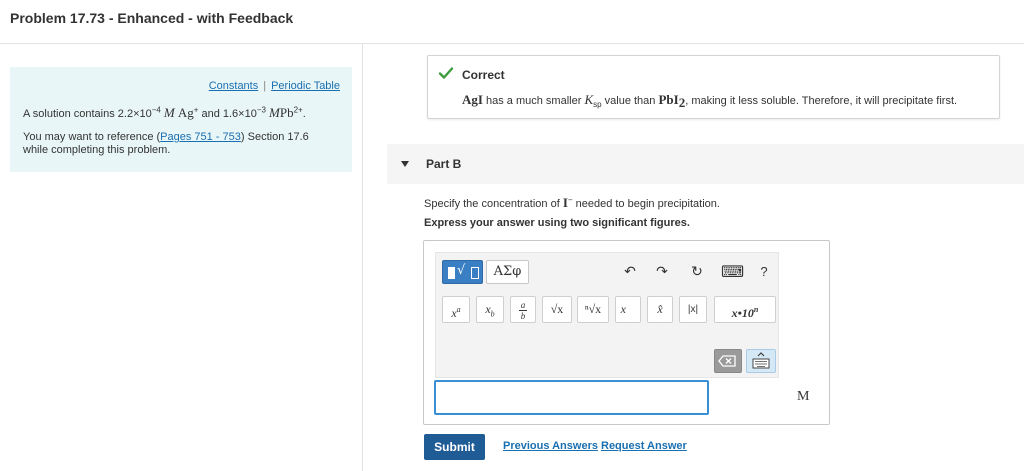 This screenshot has height=471, width=1024. Describe the element at coordinates (152, 18) in the screenshot. I see `page-title: Problem 17.73 - Enhanced - with Feedback` at that location.